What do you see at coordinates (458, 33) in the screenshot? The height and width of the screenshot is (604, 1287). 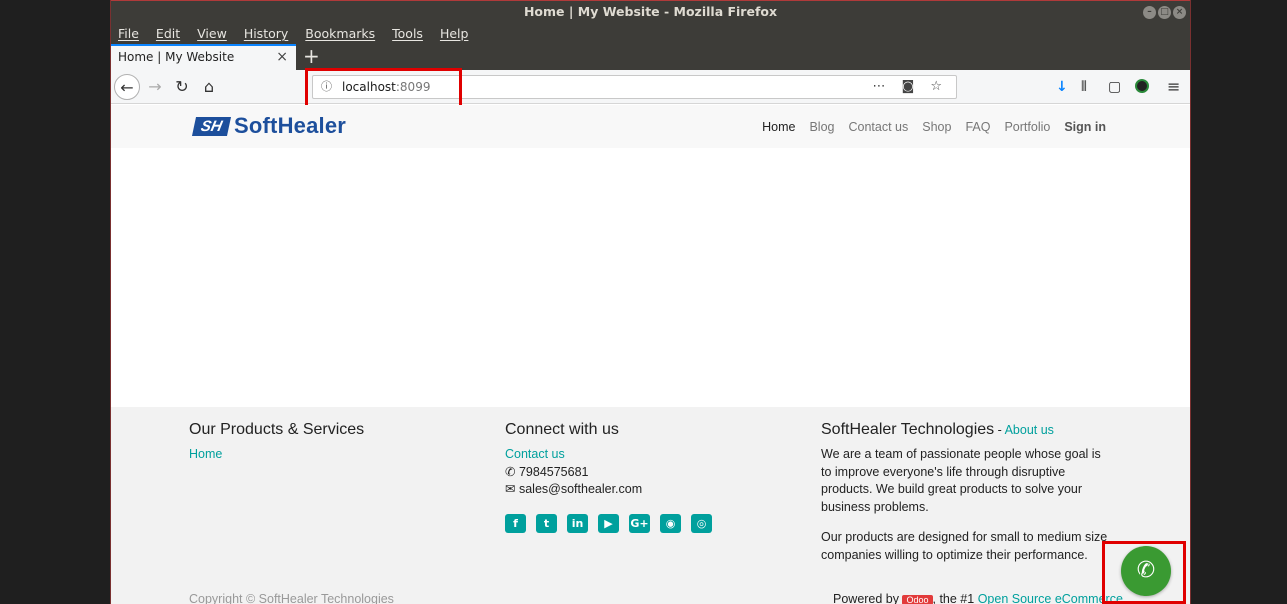 I see `menu-help: Help` at bounding box center [458, 33].